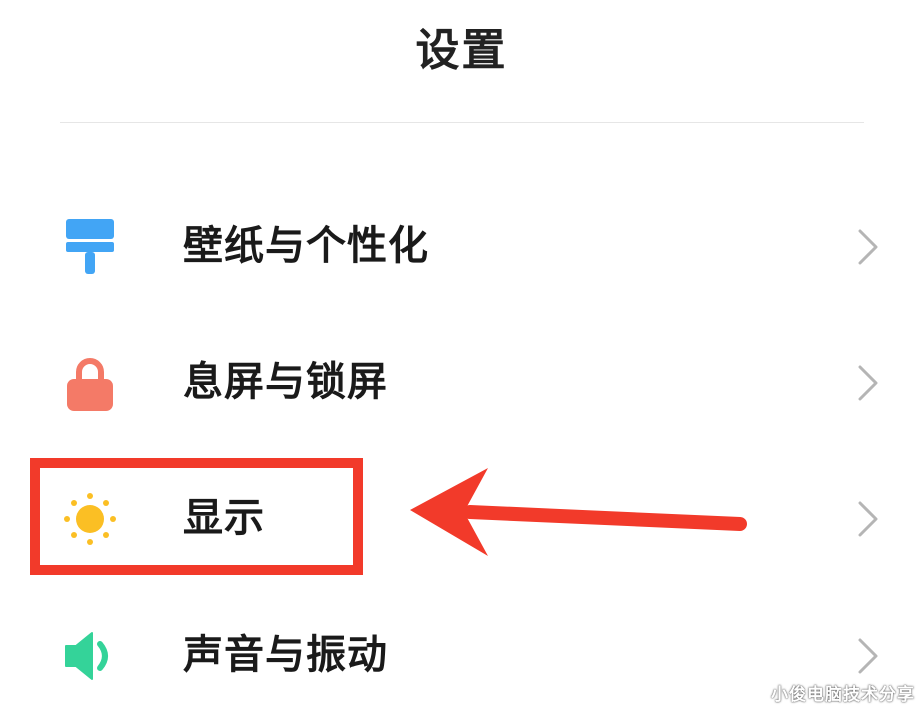  I want to click on lock-icon, so click(90, 384).